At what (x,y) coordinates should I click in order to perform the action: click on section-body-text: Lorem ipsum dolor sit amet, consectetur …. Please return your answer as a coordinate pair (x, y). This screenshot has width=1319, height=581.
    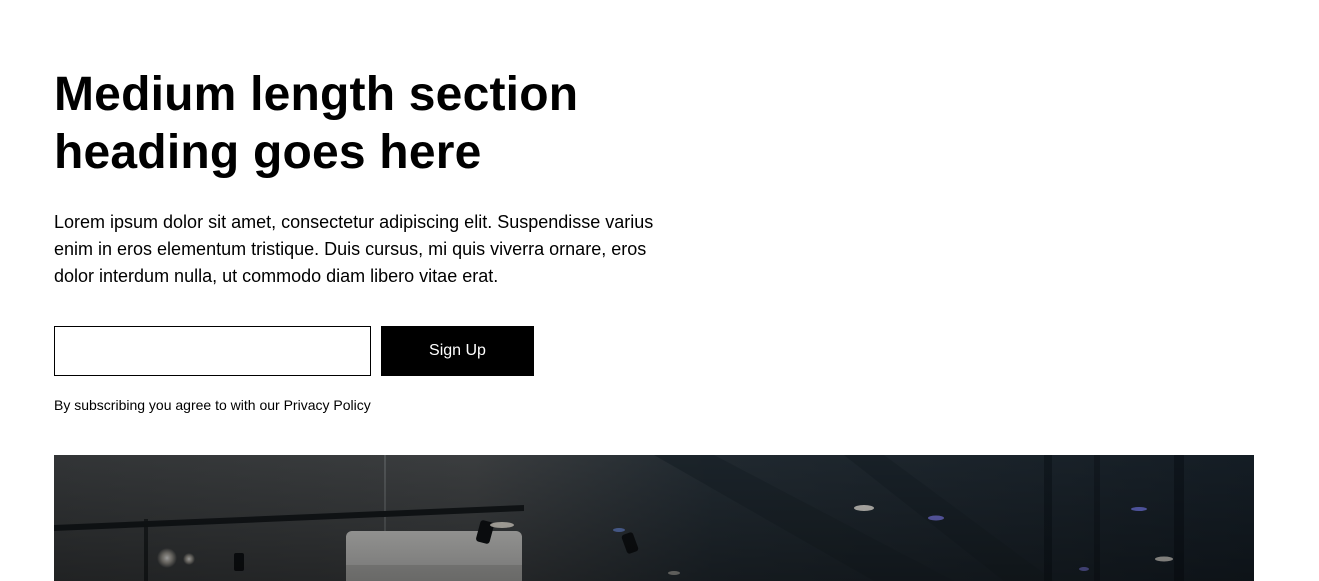
    Looking at the image, I should click on (354, 249).